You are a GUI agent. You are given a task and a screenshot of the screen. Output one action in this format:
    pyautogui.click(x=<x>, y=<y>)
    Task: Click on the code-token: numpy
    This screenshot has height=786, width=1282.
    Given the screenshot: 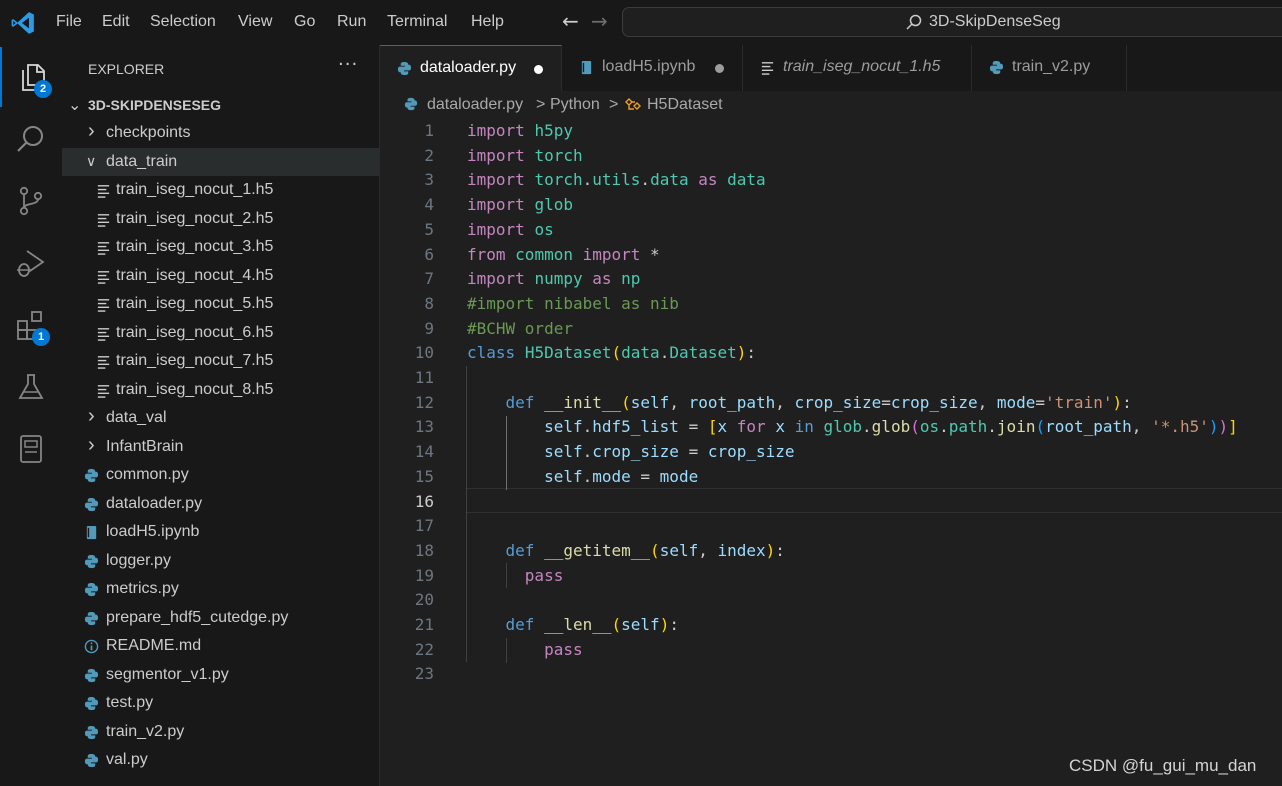 What is the action you would take?
    pyautogui.click(x=558, y=279)
    